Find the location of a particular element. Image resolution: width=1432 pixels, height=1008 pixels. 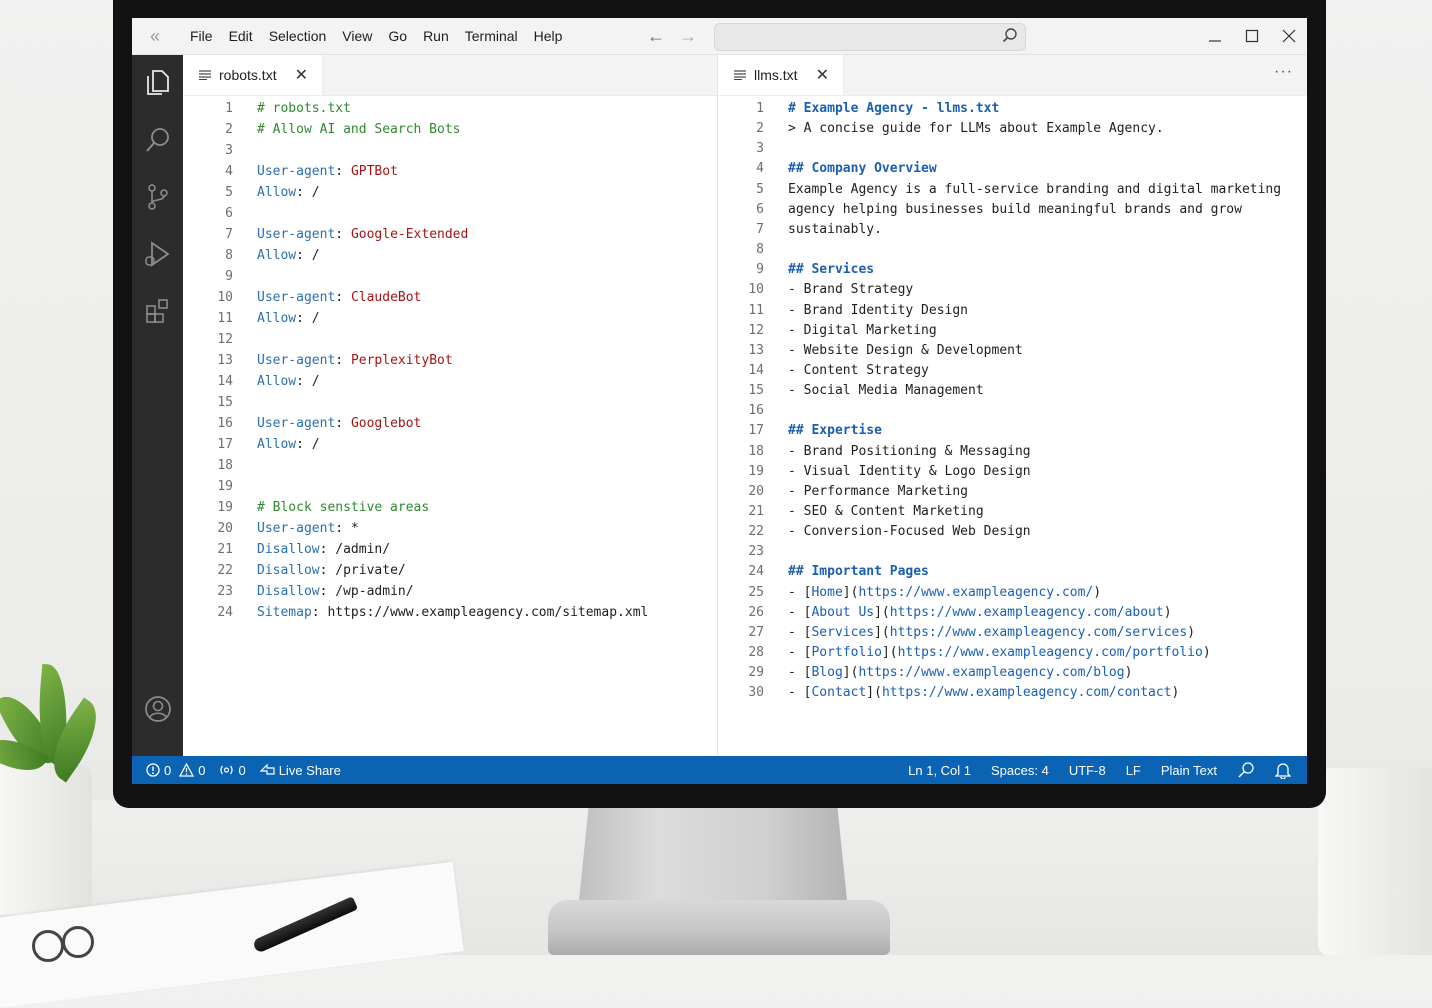

line-number: 23 is located at coordinates (756, 552).